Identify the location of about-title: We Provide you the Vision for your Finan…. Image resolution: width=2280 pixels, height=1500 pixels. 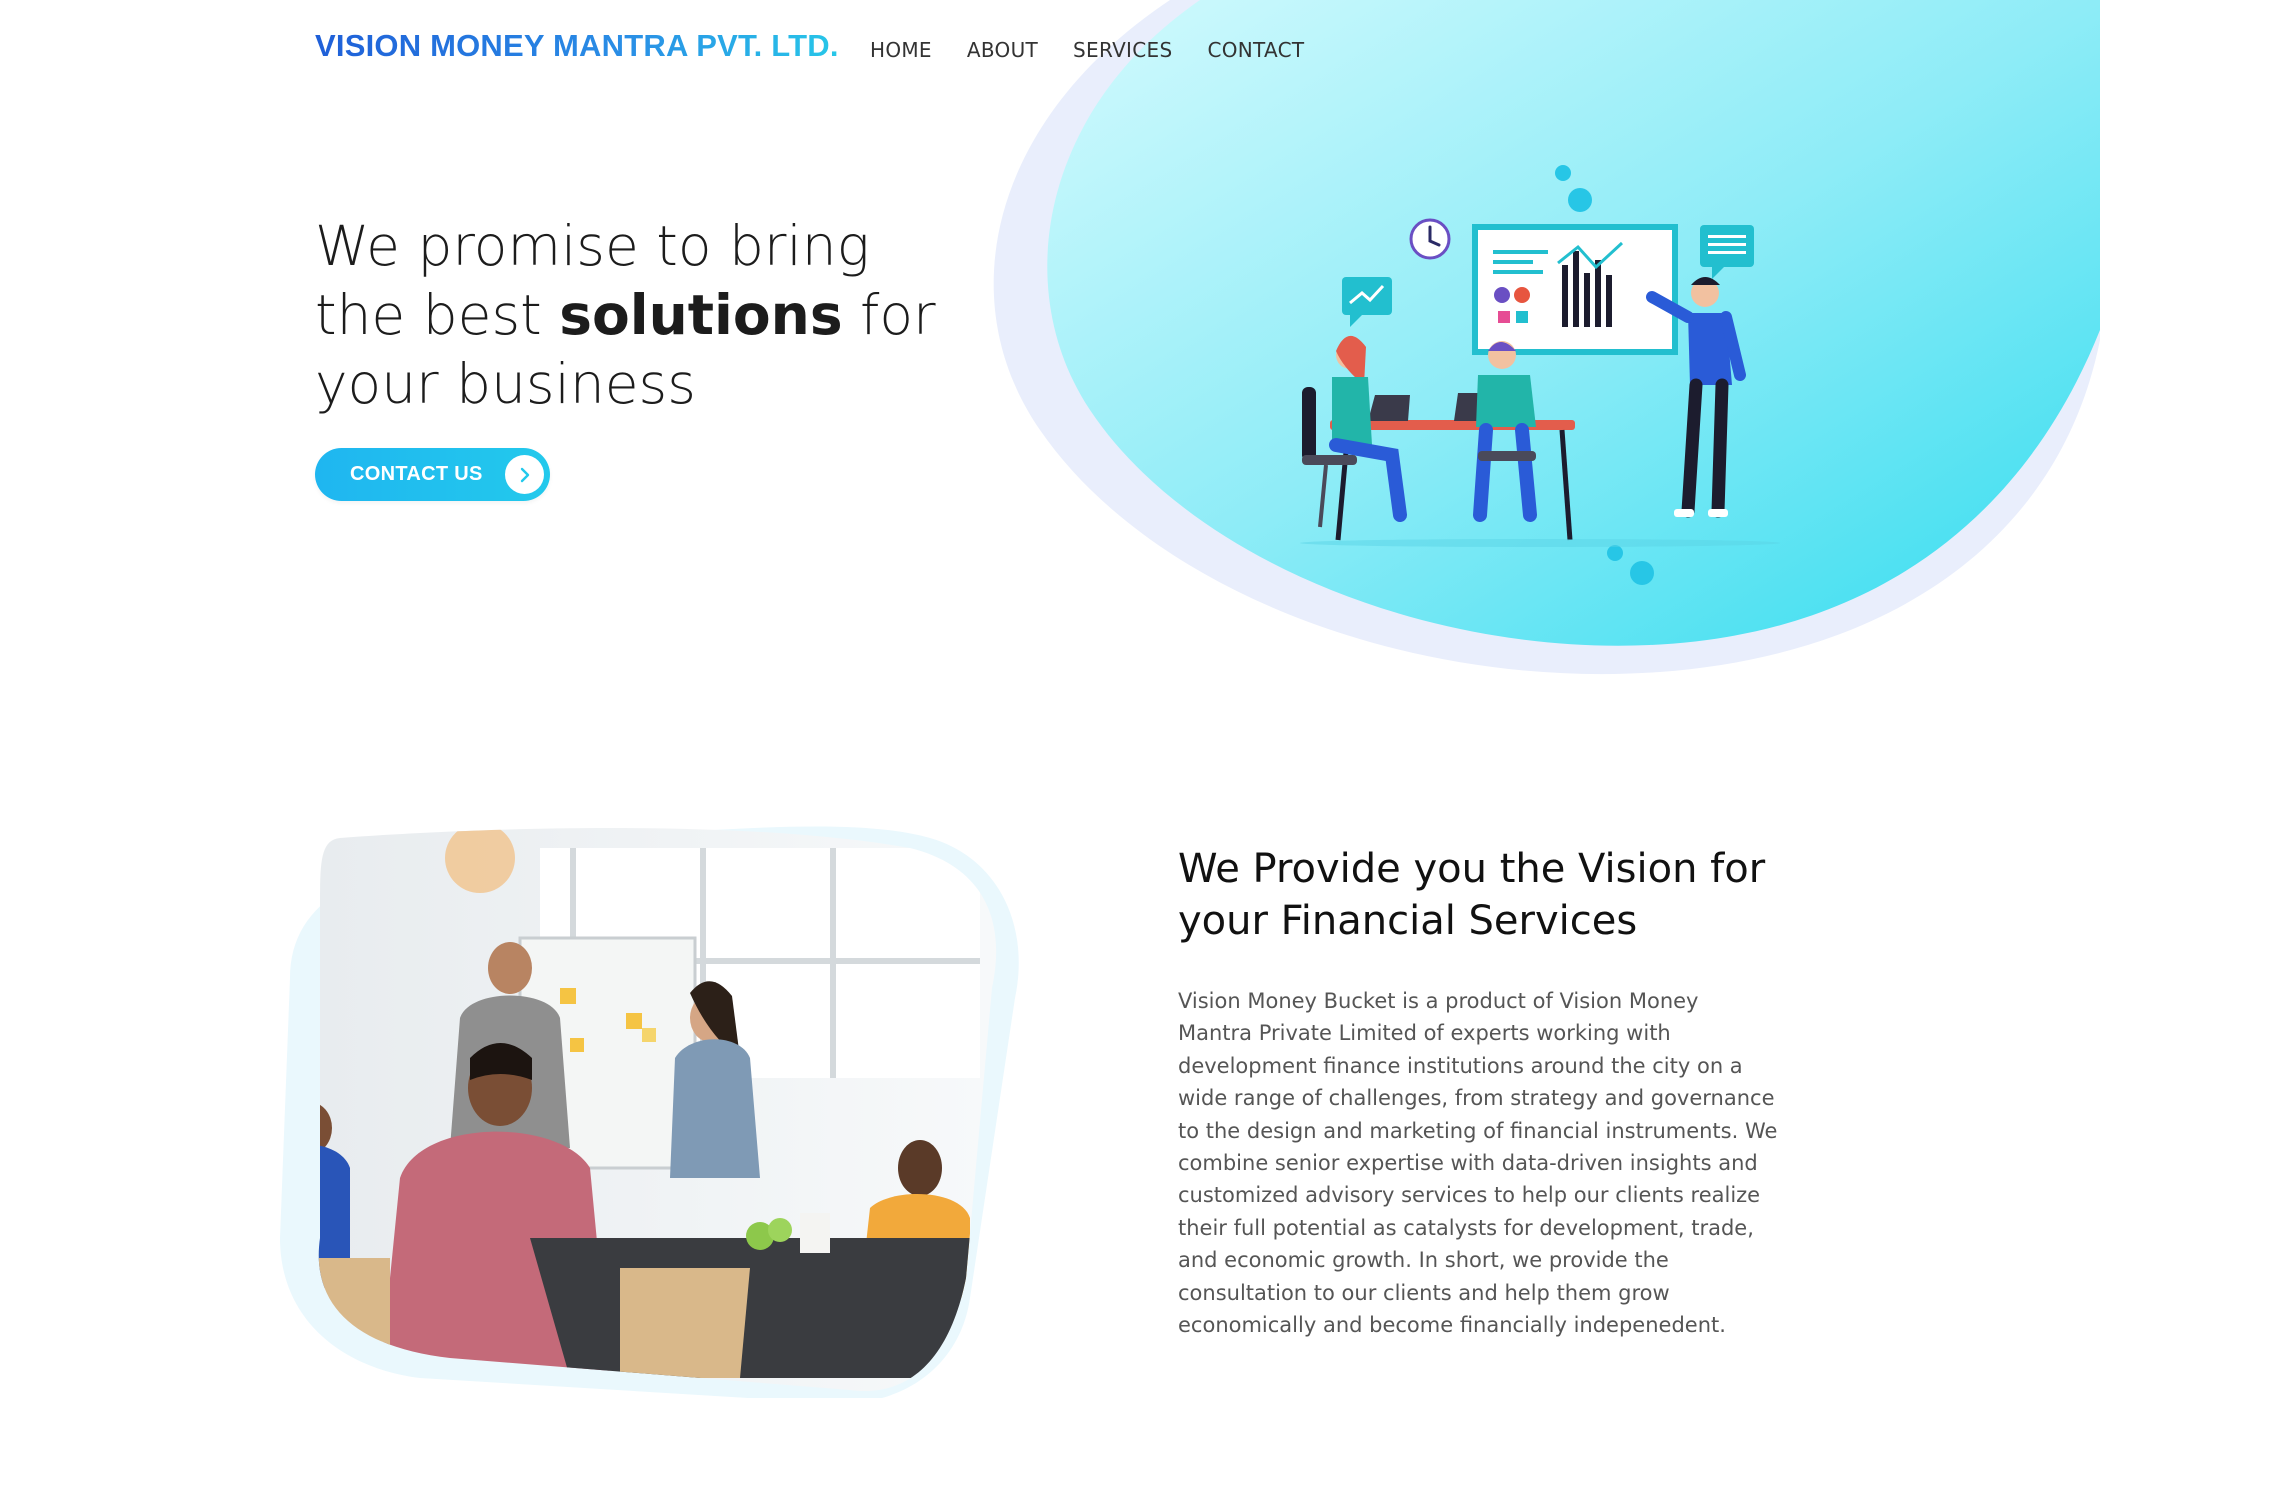
(1472, 895).